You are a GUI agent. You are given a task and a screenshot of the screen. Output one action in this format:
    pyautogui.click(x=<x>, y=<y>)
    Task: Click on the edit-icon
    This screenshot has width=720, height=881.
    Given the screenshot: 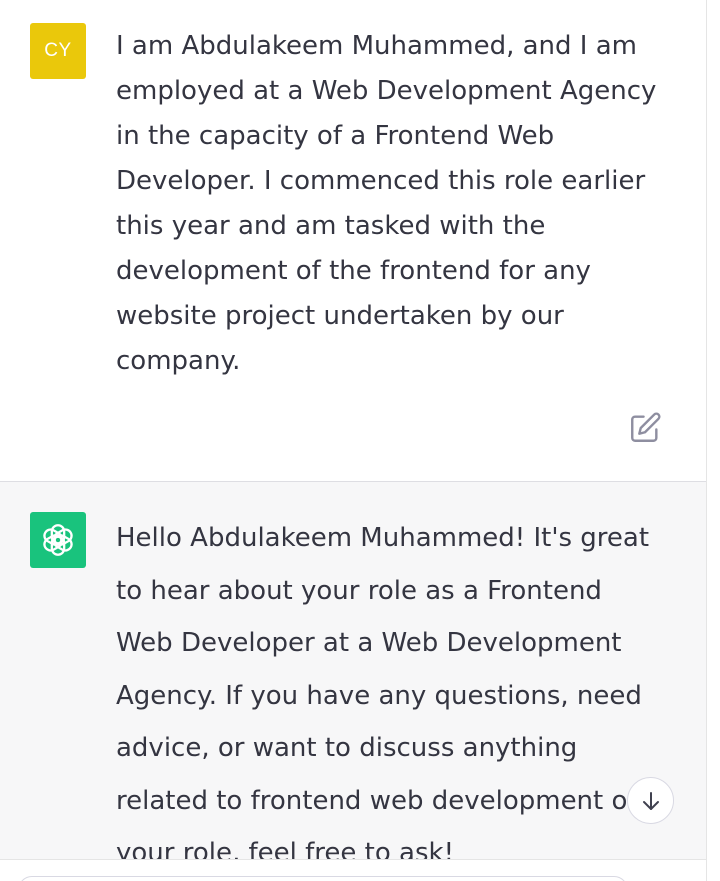 What is the action you would take?
    pyautogui.click(x=645, y=428)
    